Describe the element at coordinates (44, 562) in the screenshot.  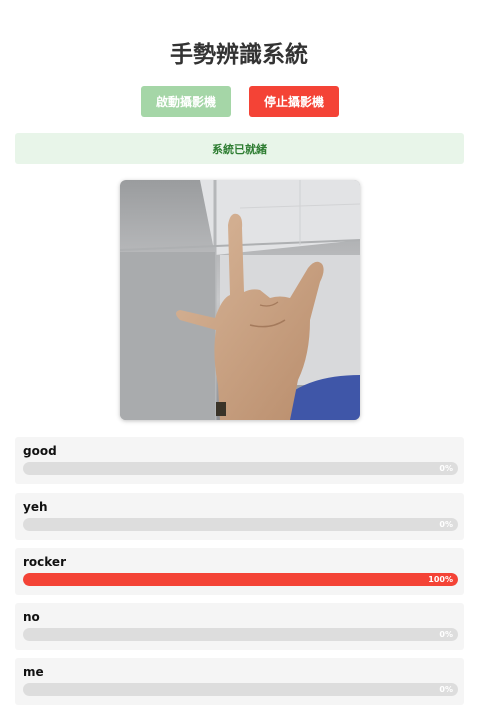
I see `gesture-label: rocker` at that location.